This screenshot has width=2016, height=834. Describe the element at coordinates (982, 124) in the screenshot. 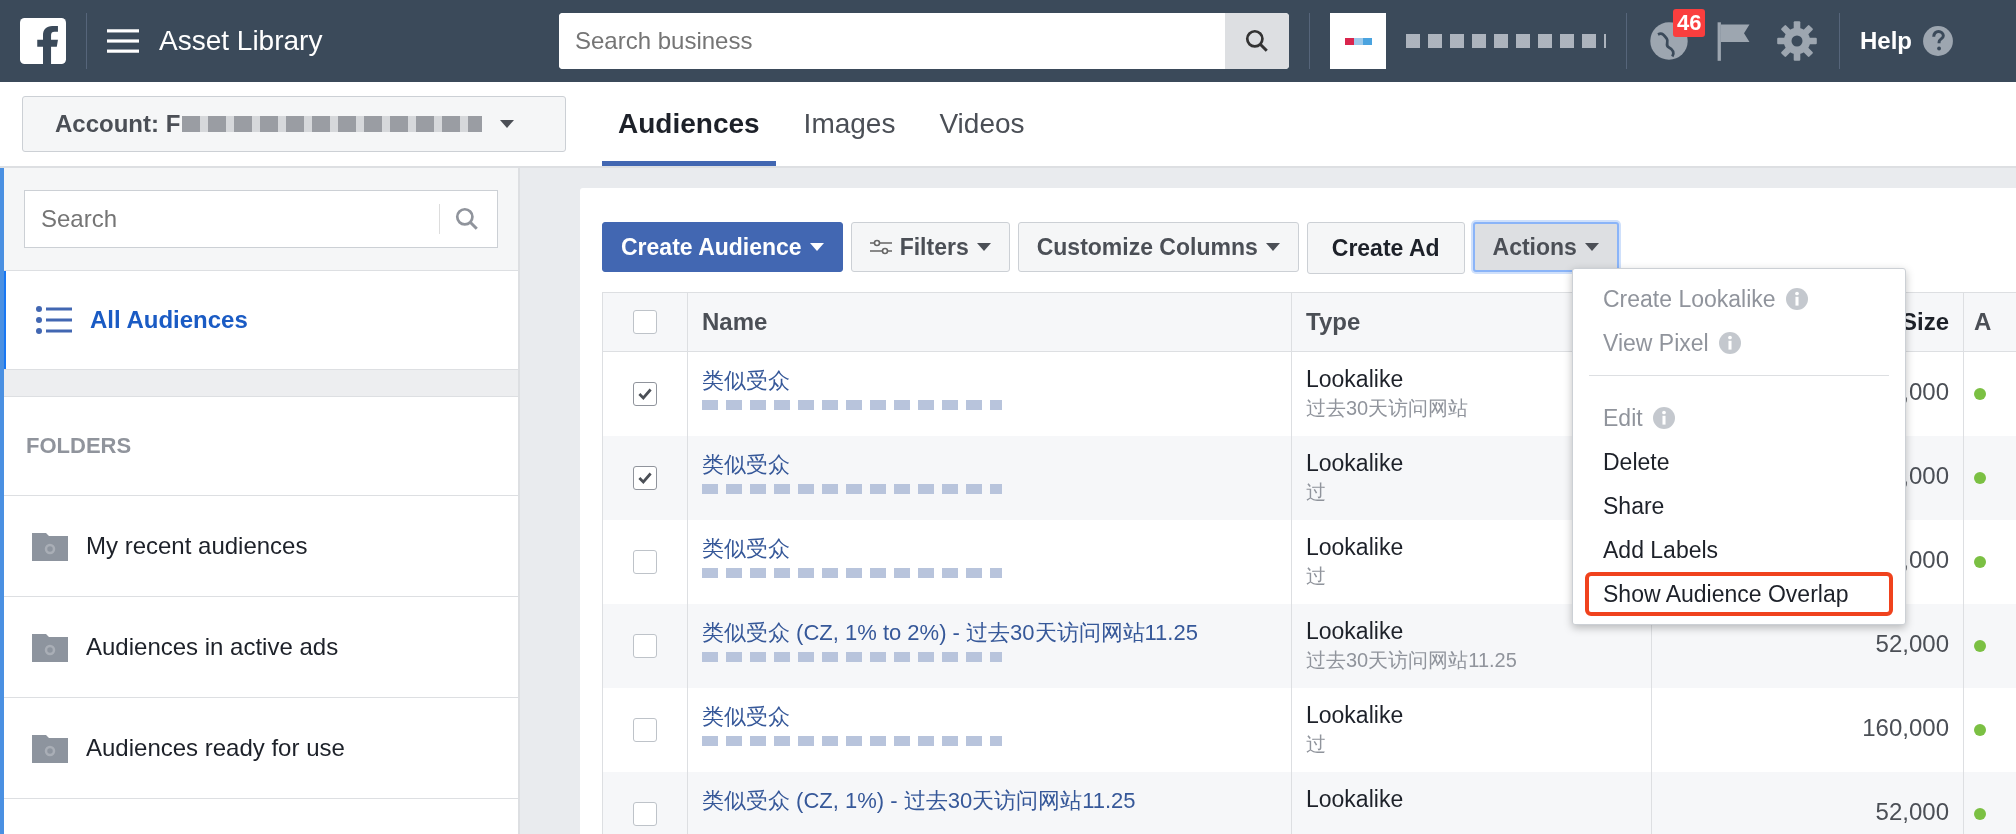

I see `tab: Videos` at that location.